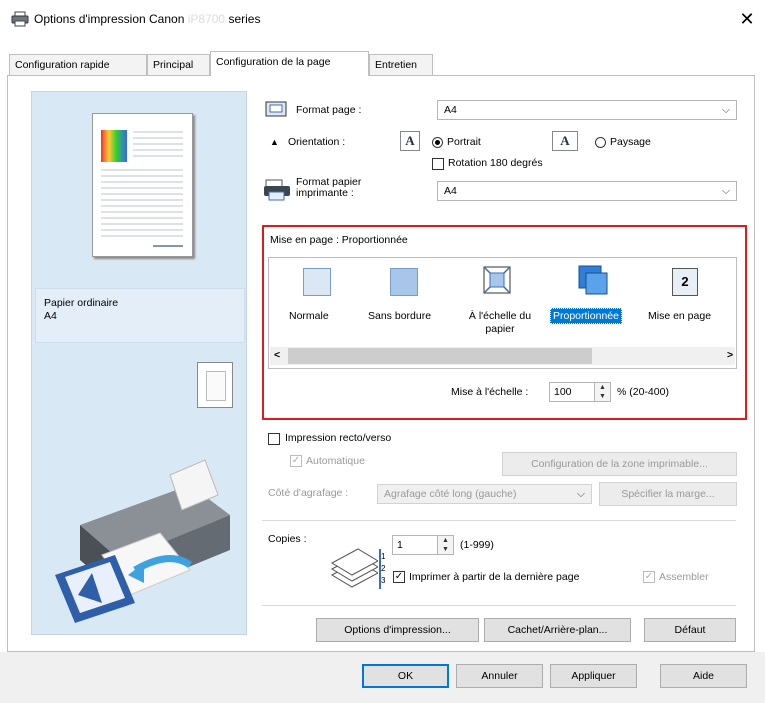 Image resolution: width=765 pixels, height=703 pixels. I want to click on printer-paper-value: A4, so click(450, 191).